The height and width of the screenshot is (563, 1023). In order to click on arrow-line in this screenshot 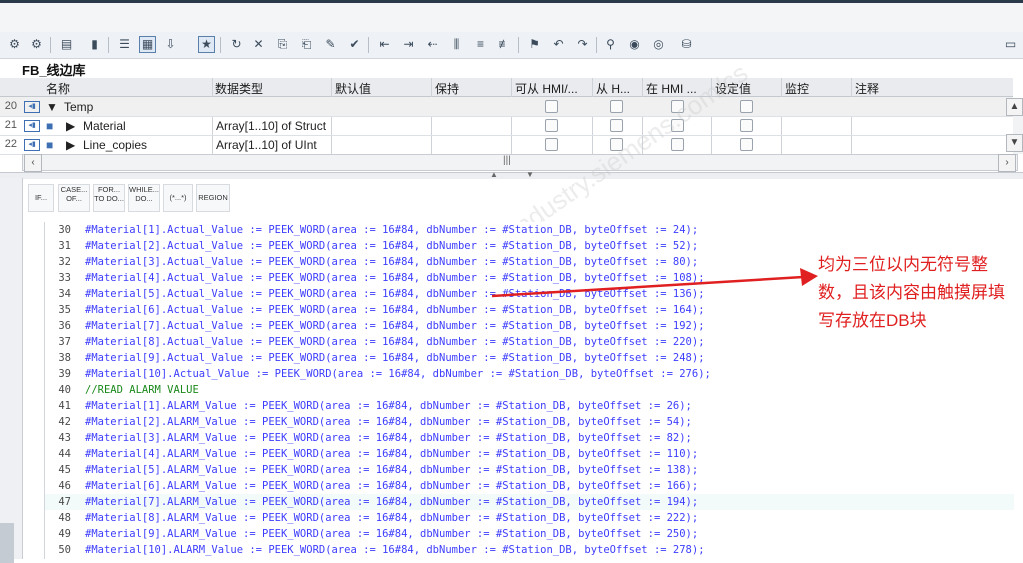, I will do `click(647, 286)`.